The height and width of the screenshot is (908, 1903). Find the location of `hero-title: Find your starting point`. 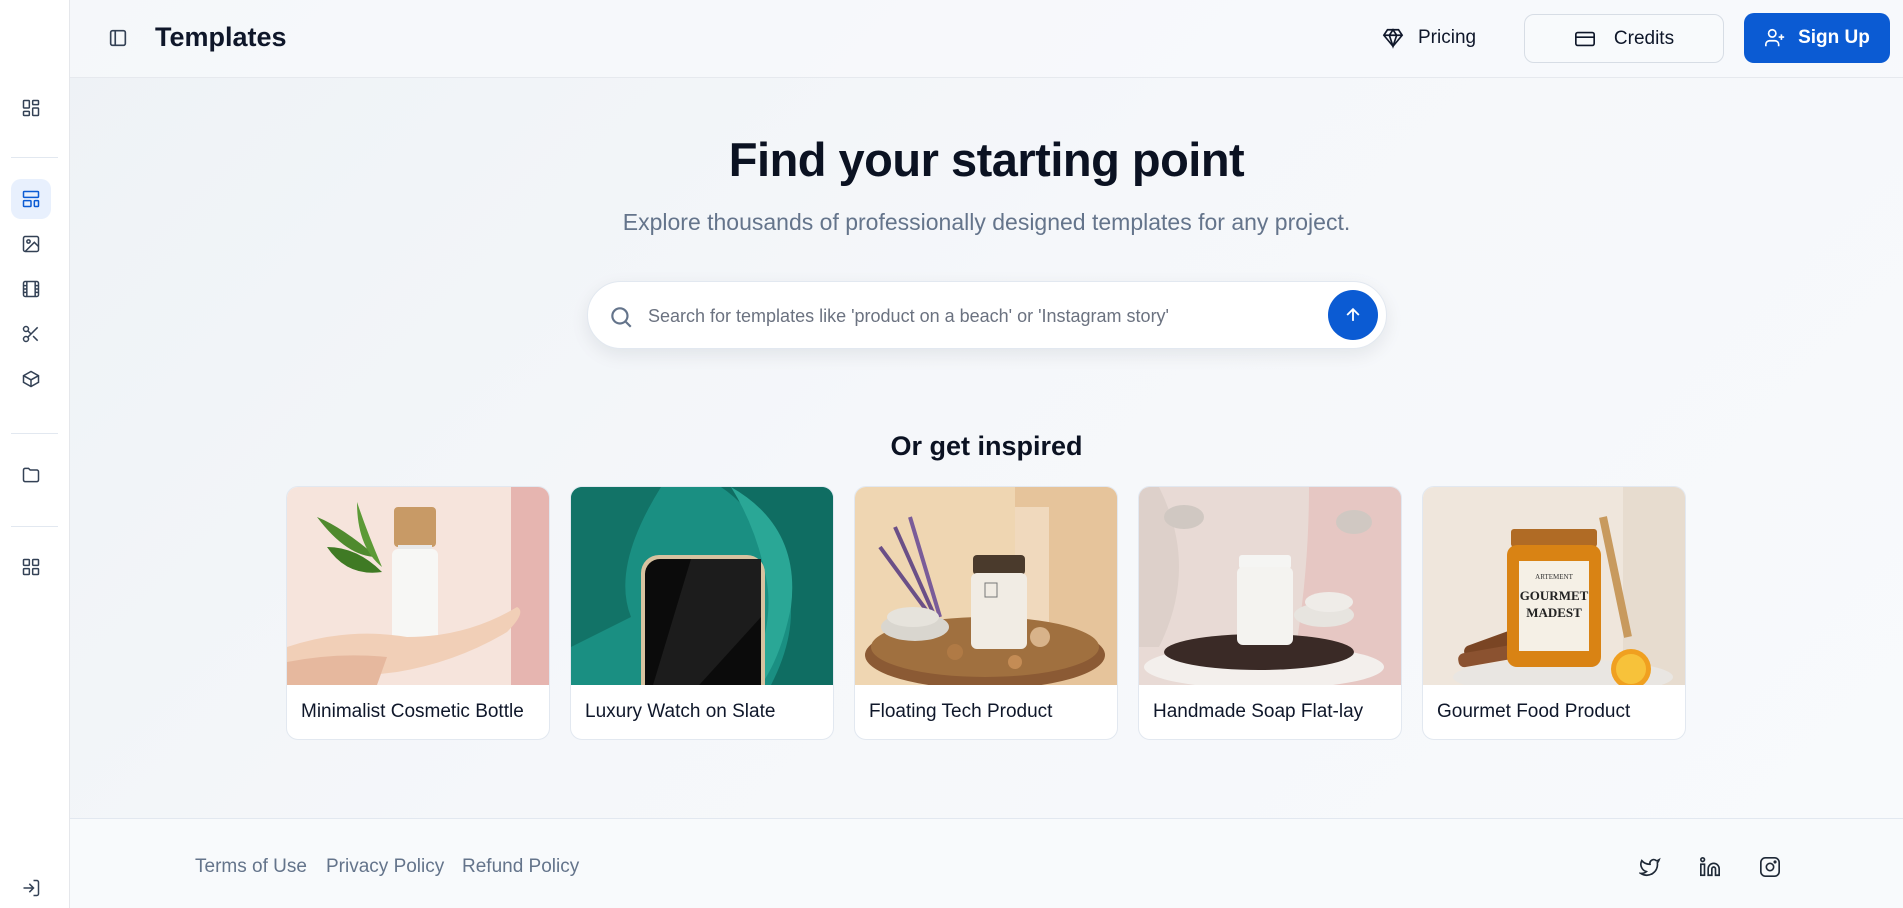

hero-title: Find your starting point is located at coordinates (986, 159).